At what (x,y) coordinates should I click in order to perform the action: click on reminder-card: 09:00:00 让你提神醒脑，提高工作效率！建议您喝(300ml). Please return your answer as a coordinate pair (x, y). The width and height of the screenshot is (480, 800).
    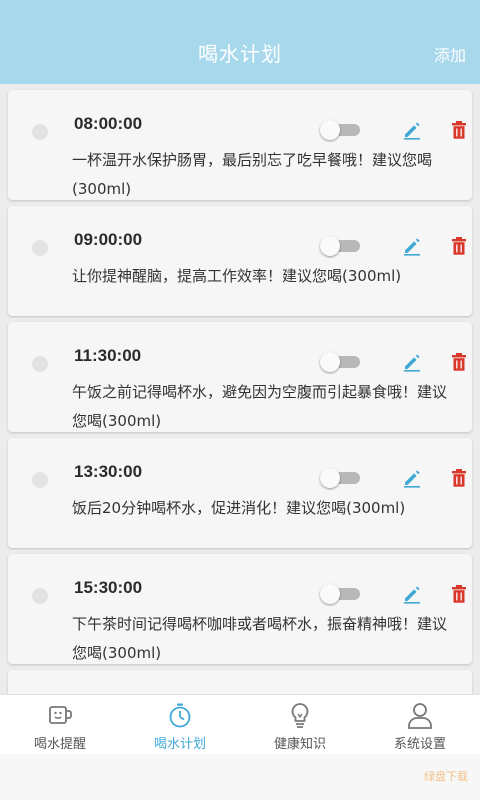
    Looking at the image, I should click on (240, 261).